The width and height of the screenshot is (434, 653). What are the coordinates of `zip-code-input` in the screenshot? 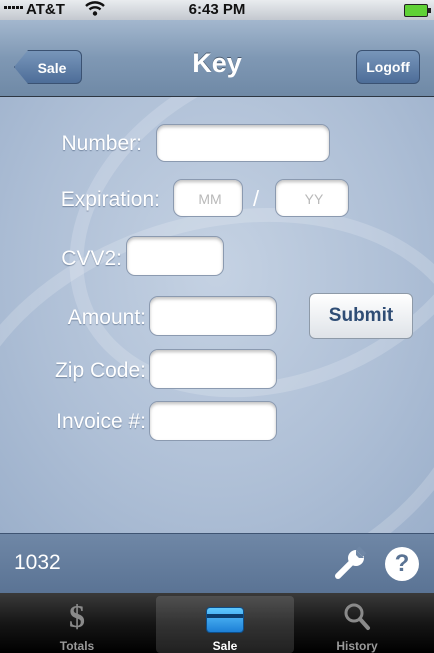 It's located at (215, 370).